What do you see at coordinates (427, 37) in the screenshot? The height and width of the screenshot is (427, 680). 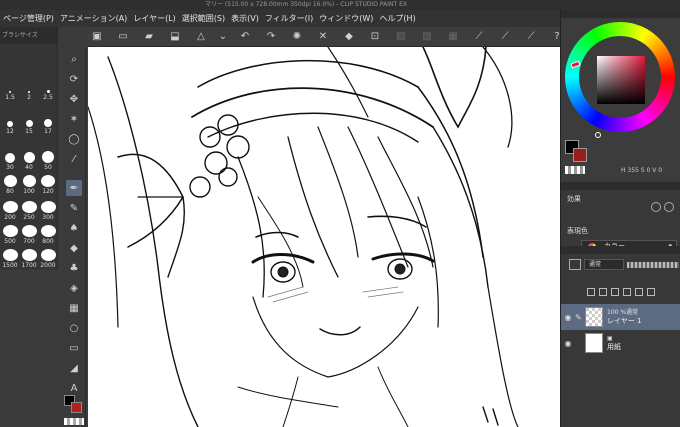 I see `invert-icon: ▧` at bounding box center [427, 37].